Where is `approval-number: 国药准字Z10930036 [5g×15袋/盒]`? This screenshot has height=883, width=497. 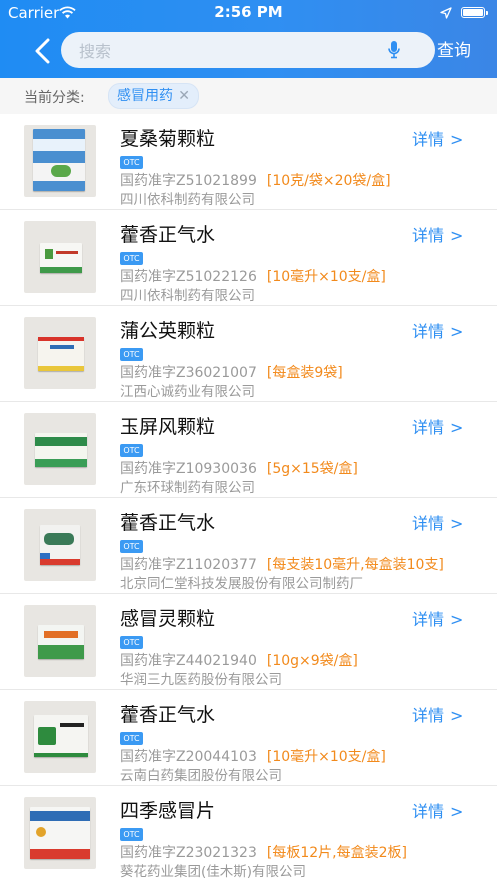
approval-number: 国药准字Z10930036 [5g×15袋/盒] is located at coordinates (239, 469).